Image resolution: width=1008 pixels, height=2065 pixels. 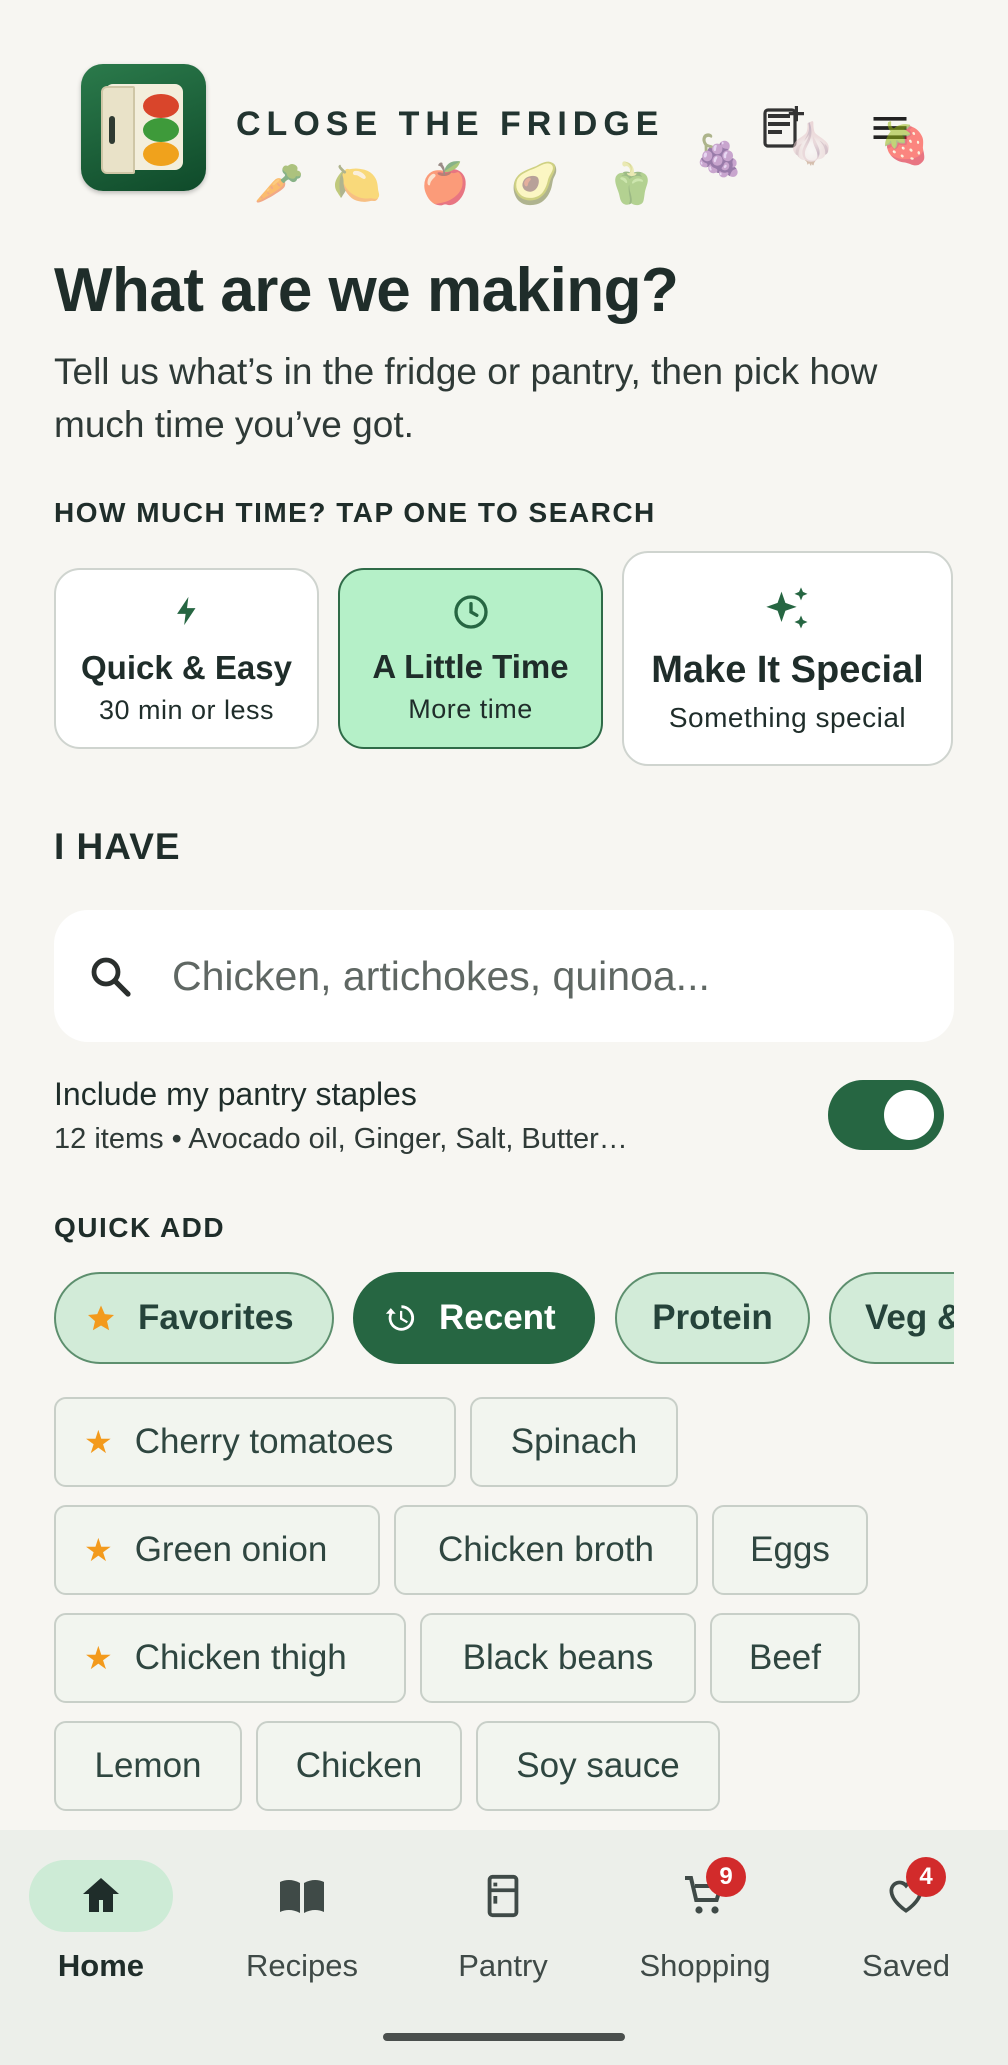 I want to click on time-option-sub: 30 min or less, so click(x=186, y=710).